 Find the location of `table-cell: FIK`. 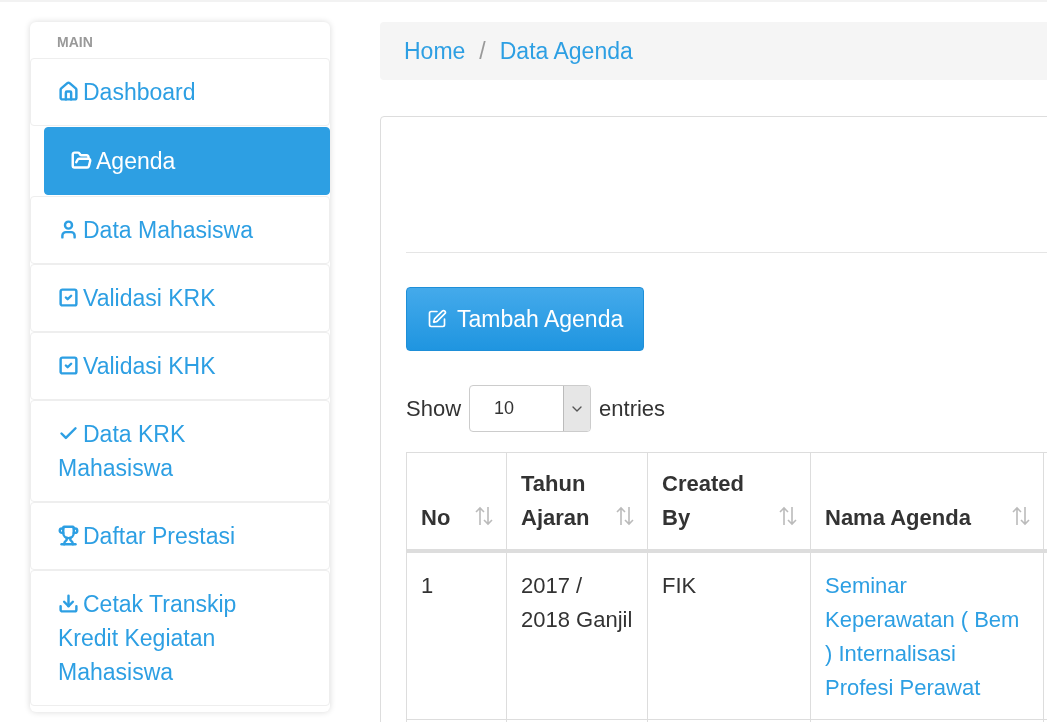

table-cell: FIK is located at coordinates (729, 635).